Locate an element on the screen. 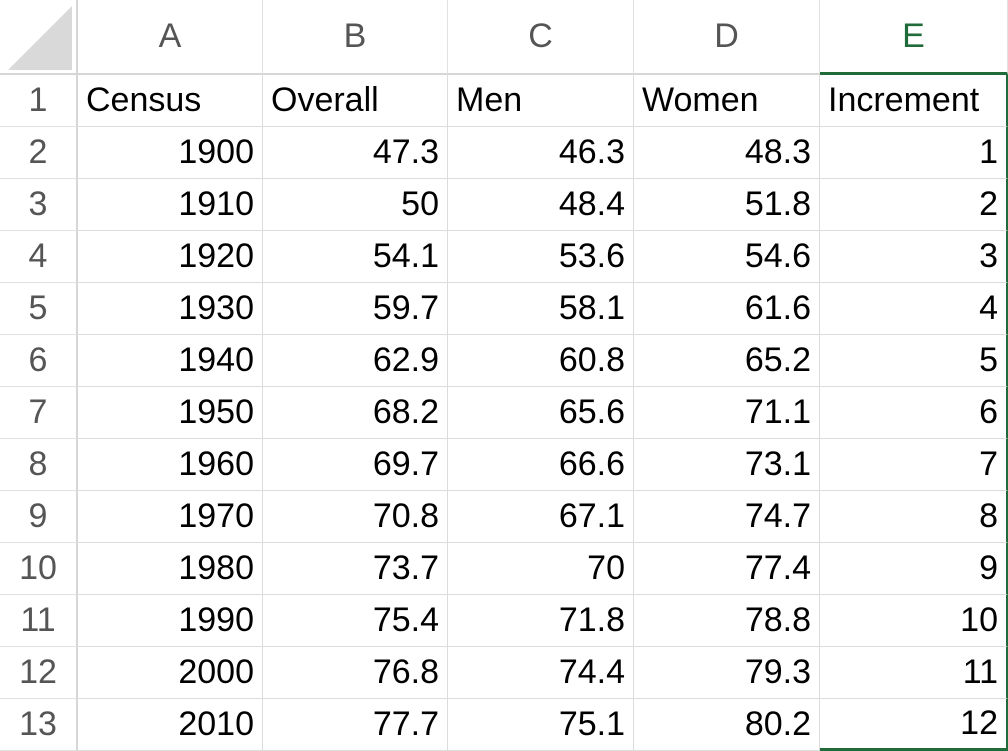 The height and width of the screenshot is (751, 1008). cell-d7: 71.1 is located at coordinates (727, 413).